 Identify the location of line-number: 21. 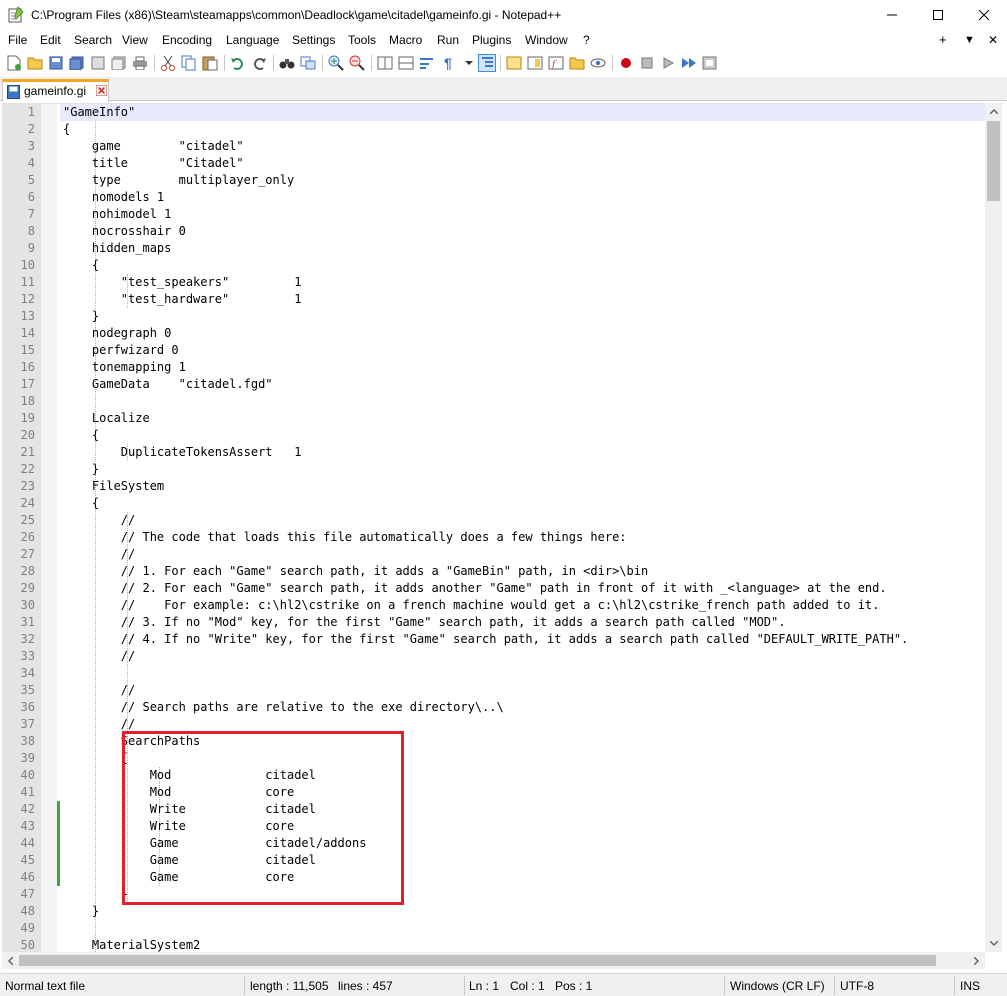
(27, 452).